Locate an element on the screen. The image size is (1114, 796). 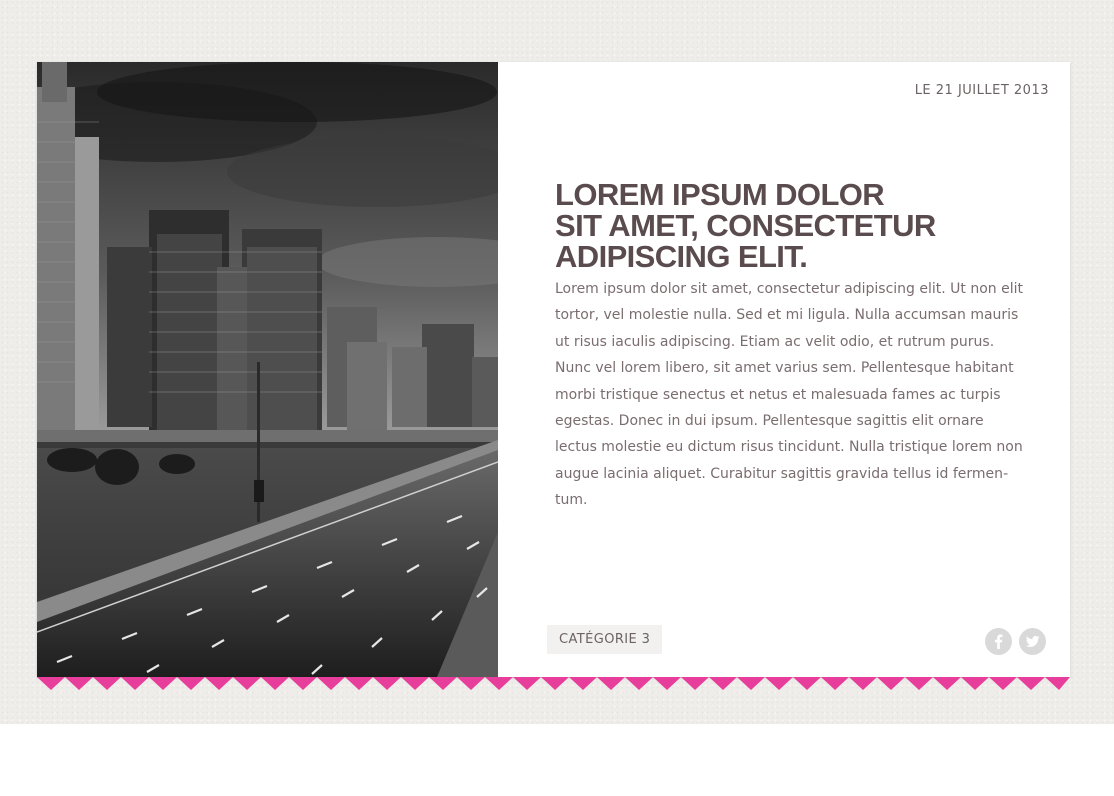
facebook-icon is located at coordinates (998, 641).